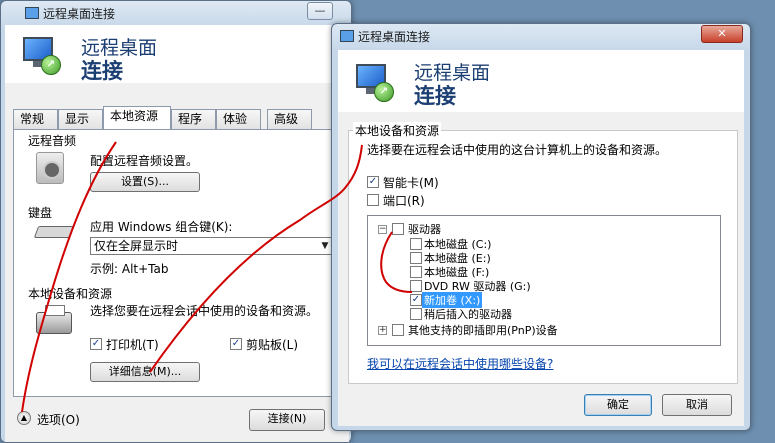 This screenshot has height=443, width=775. What do you see at coordinates (411, 183) in the screenshot?
I see `smartcard-label: 智能卡(M)` at bounding box center [411, 183].